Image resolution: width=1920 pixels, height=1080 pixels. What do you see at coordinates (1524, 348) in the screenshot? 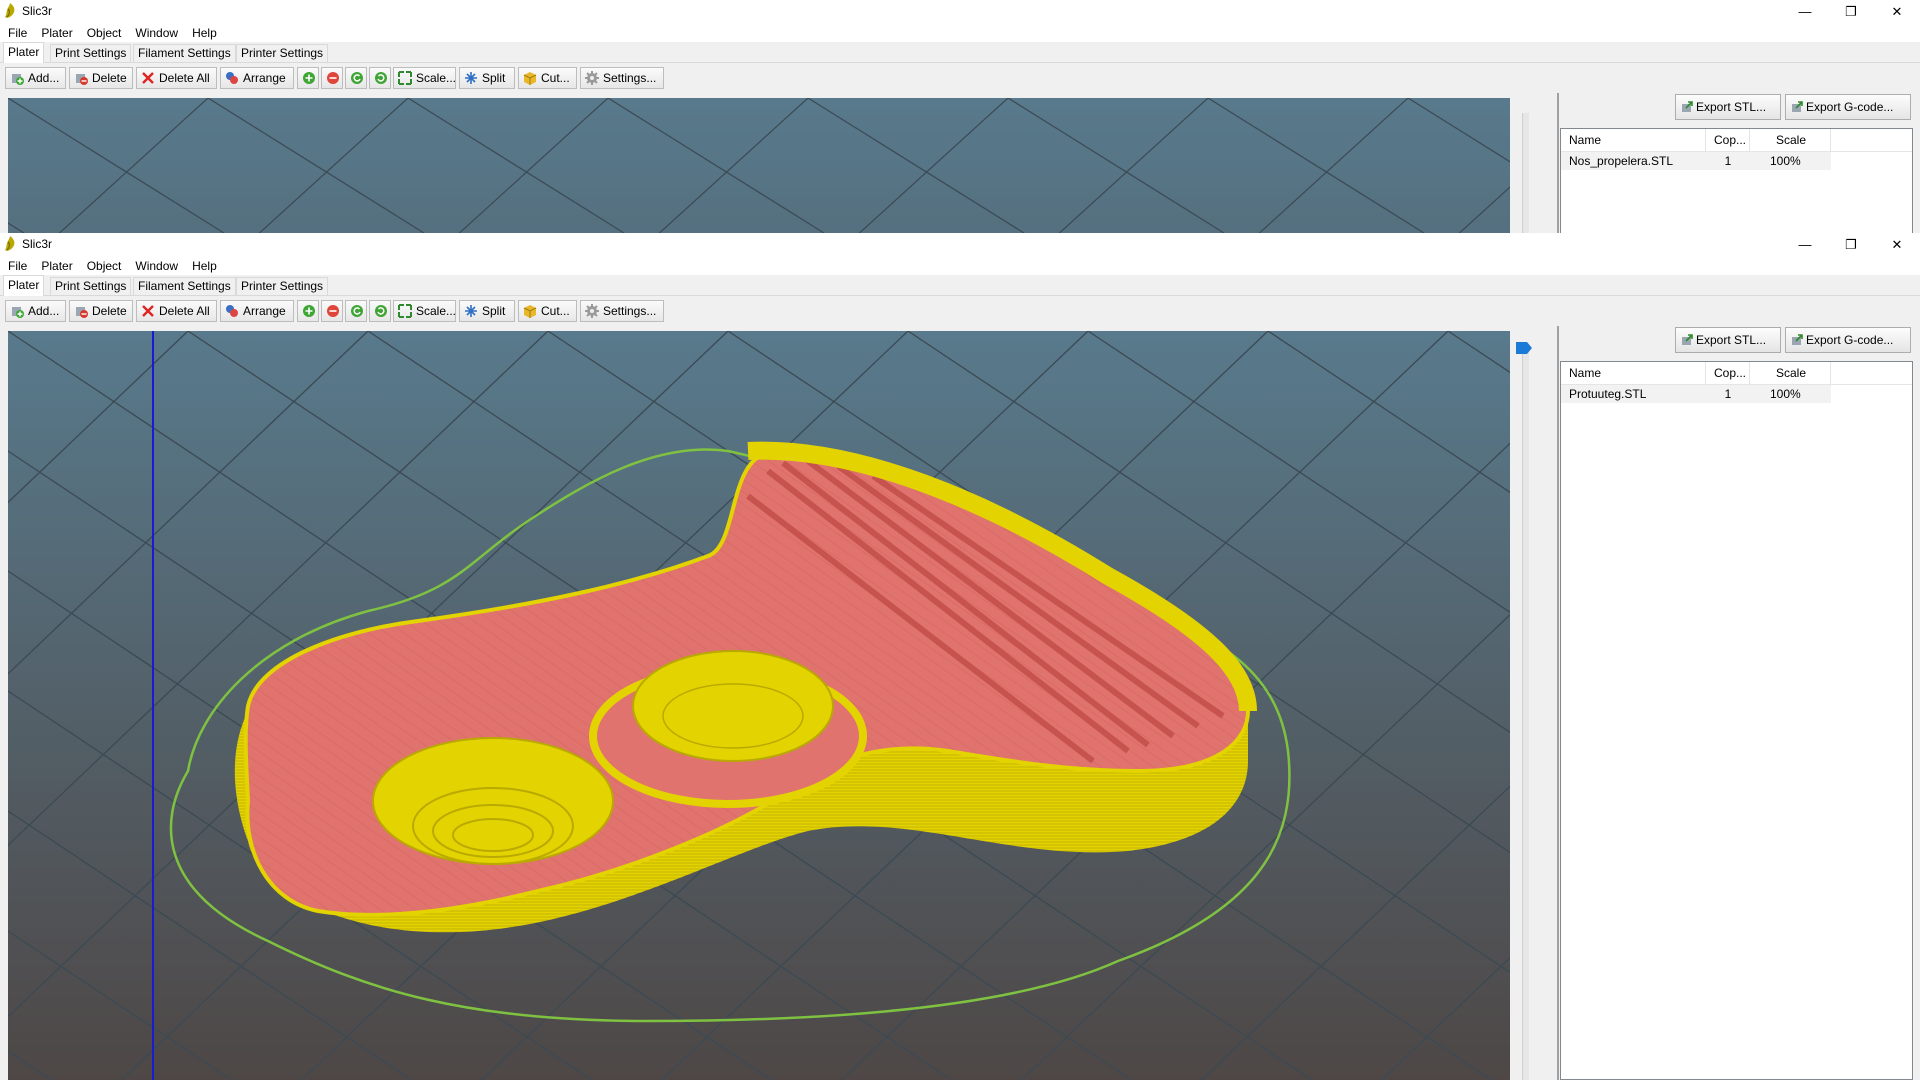
I see `layer-slider-handle-icon` at bounding box center [1524, 348].